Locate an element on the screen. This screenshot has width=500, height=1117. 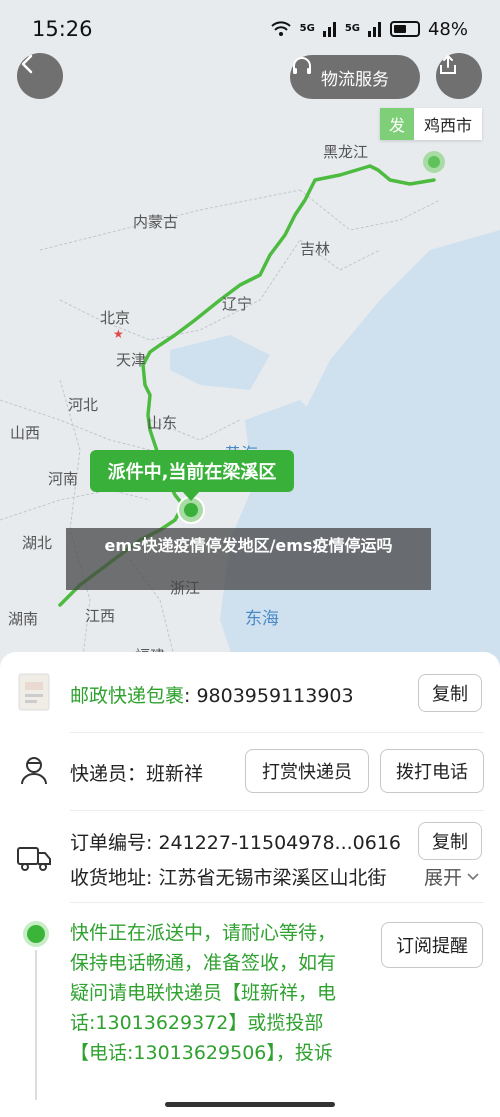
expand-address-button: 展开 is located at coordinates (452, 876).